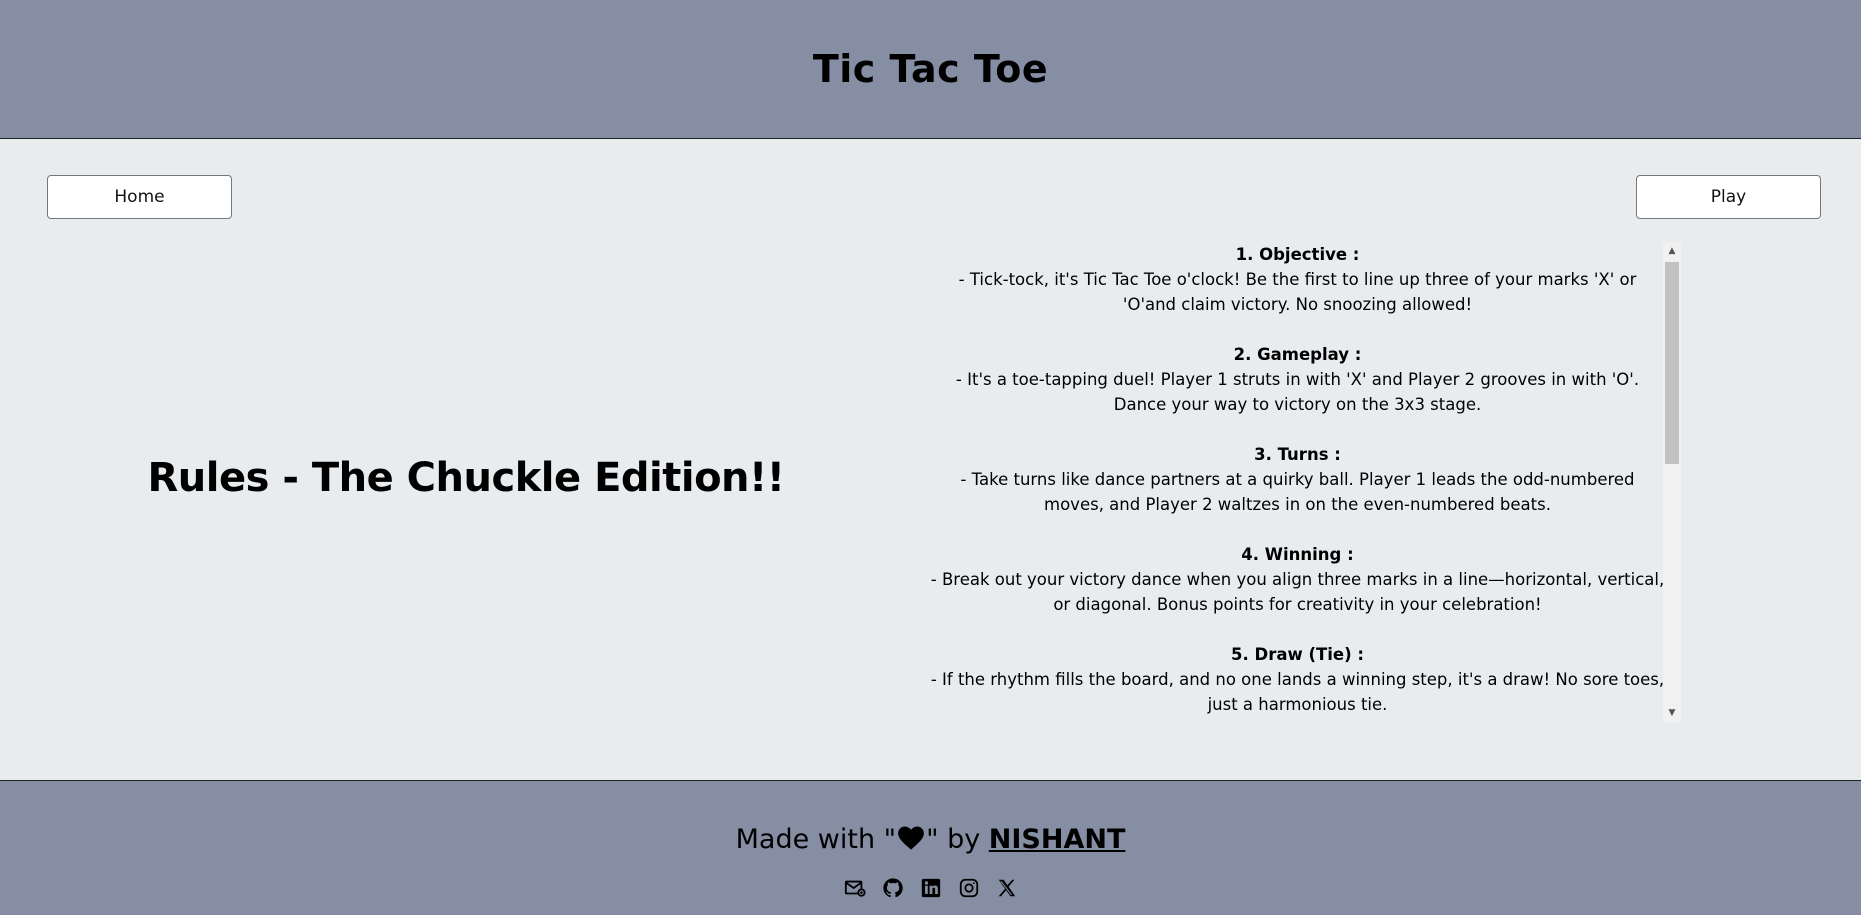  Describe the element at coordinates (139, 197) in the screenshot. I see `home-button: Home` at that location.